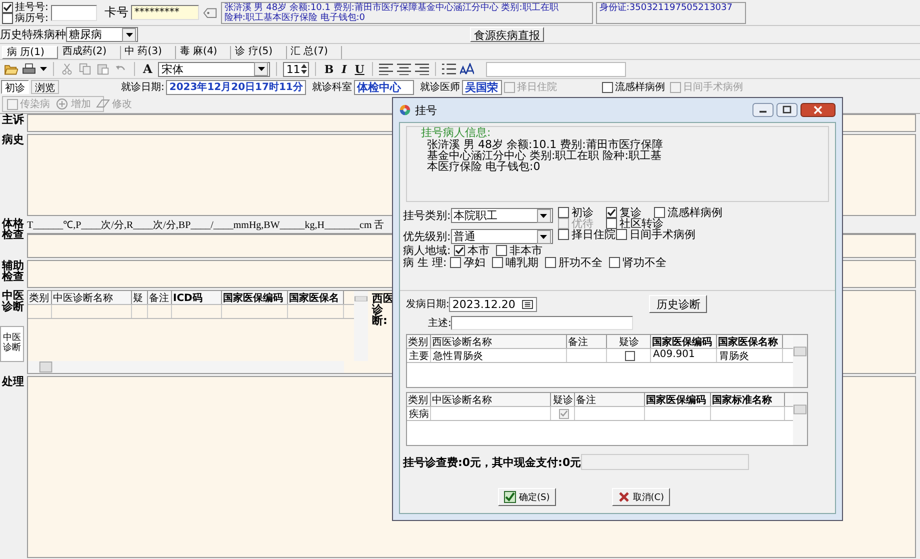  Describe the element at coordinates (483, 166) in the screenshot. I see `patient-info-text: 本医疗保险 电子钱包:0` at that location.